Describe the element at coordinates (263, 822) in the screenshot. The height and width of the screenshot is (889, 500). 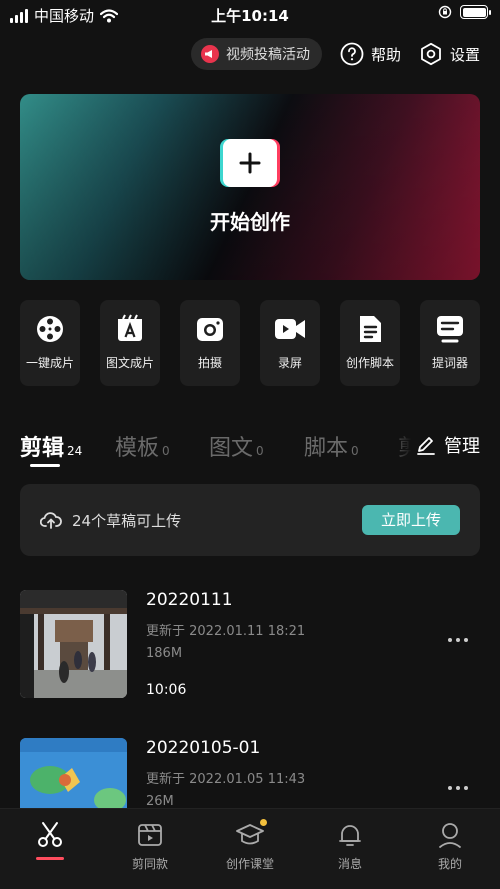
I see `notification-dot` at that location.